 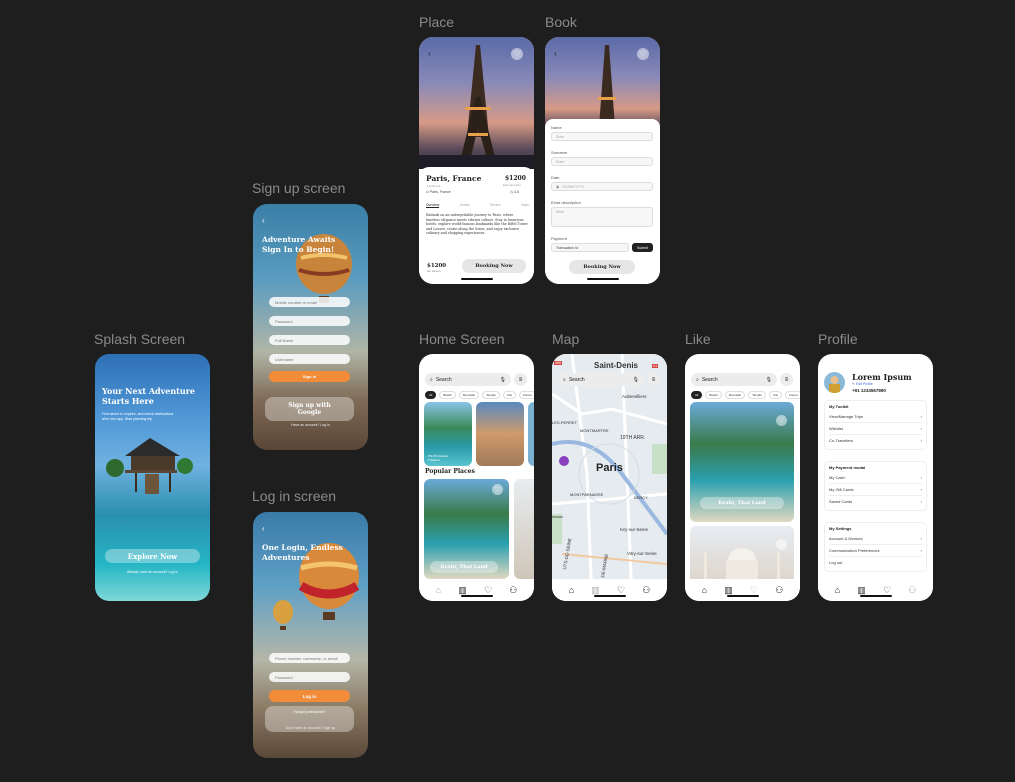 I want to click on payment-input: Transaction Id, so click(x=590, y=247).